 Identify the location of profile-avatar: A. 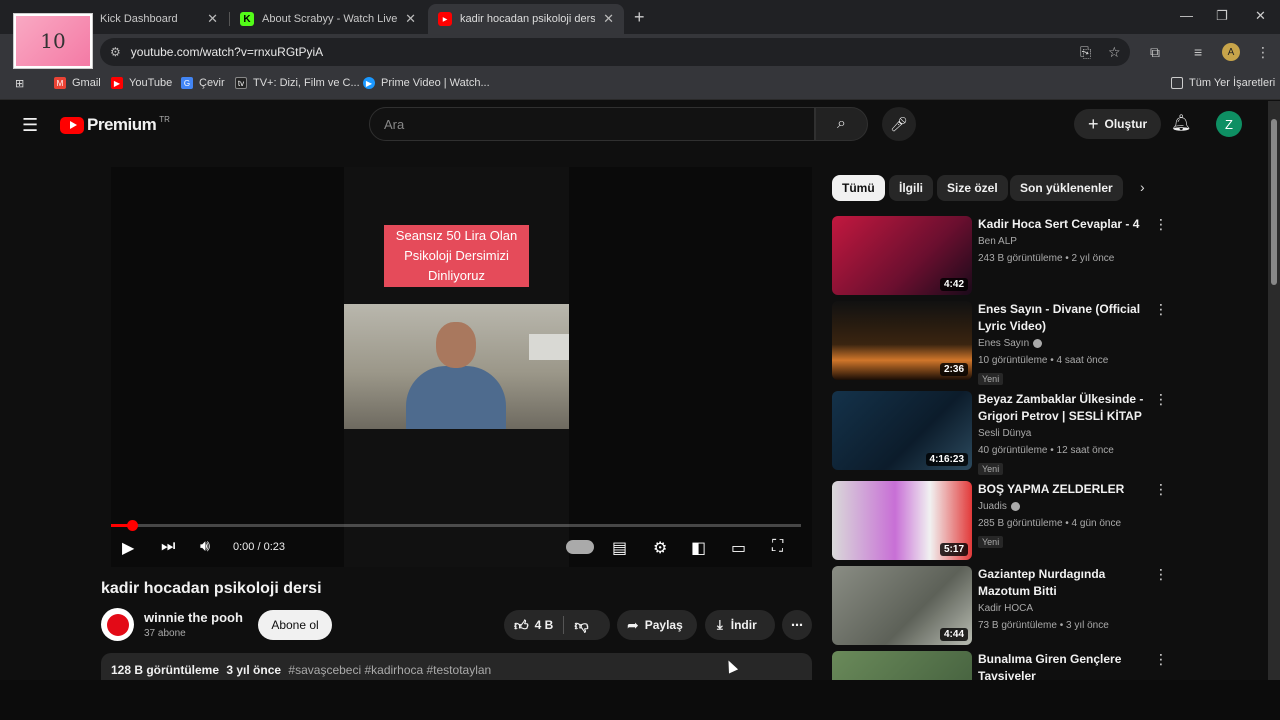
(1231, 52).